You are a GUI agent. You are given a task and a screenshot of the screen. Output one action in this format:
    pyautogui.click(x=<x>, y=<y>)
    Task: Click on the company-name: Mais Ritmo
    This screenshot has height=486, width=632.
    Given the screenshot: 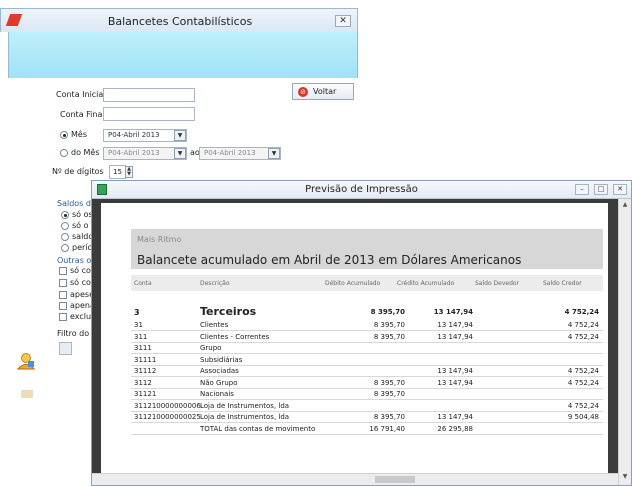 What is the action you would take?
    pyautogui.click(x=159, y=239)
    